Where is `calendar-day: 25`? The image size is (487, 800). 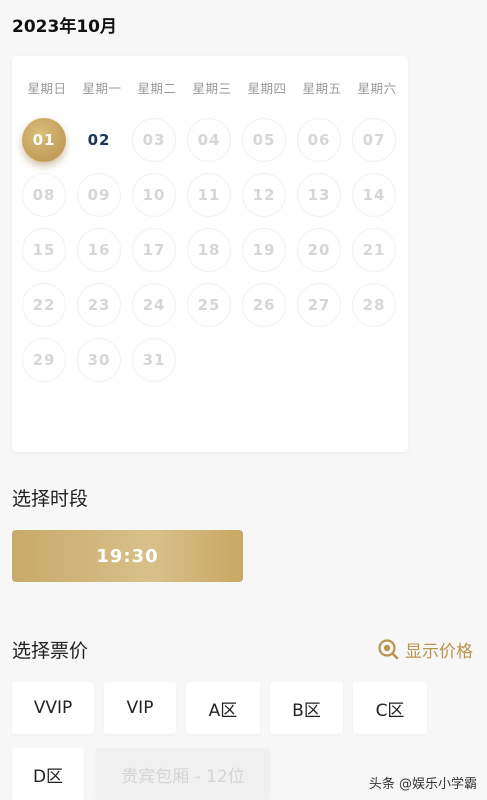
calendar-day: 25 is located at coordinates (209, 305).